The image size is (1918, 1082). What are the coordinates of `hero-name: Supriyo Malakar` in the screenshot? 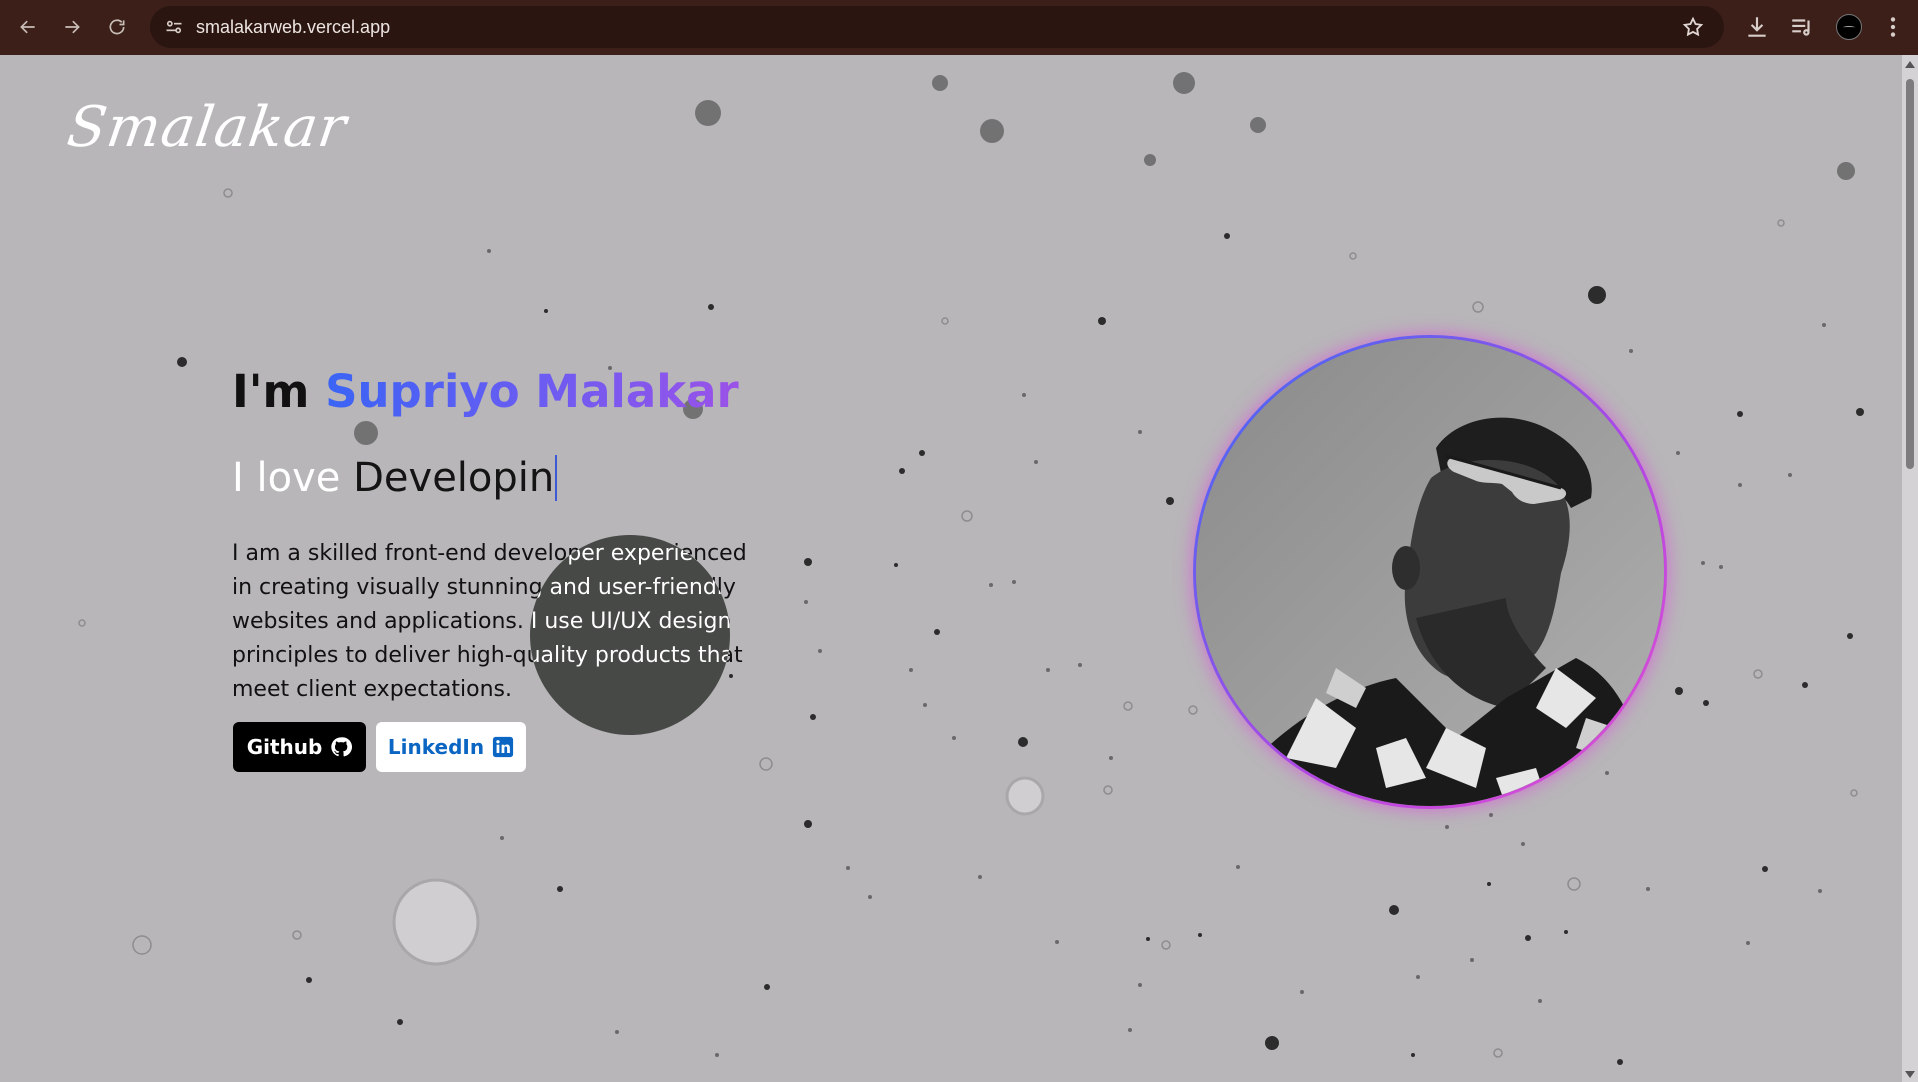 It's located at (532, 391).